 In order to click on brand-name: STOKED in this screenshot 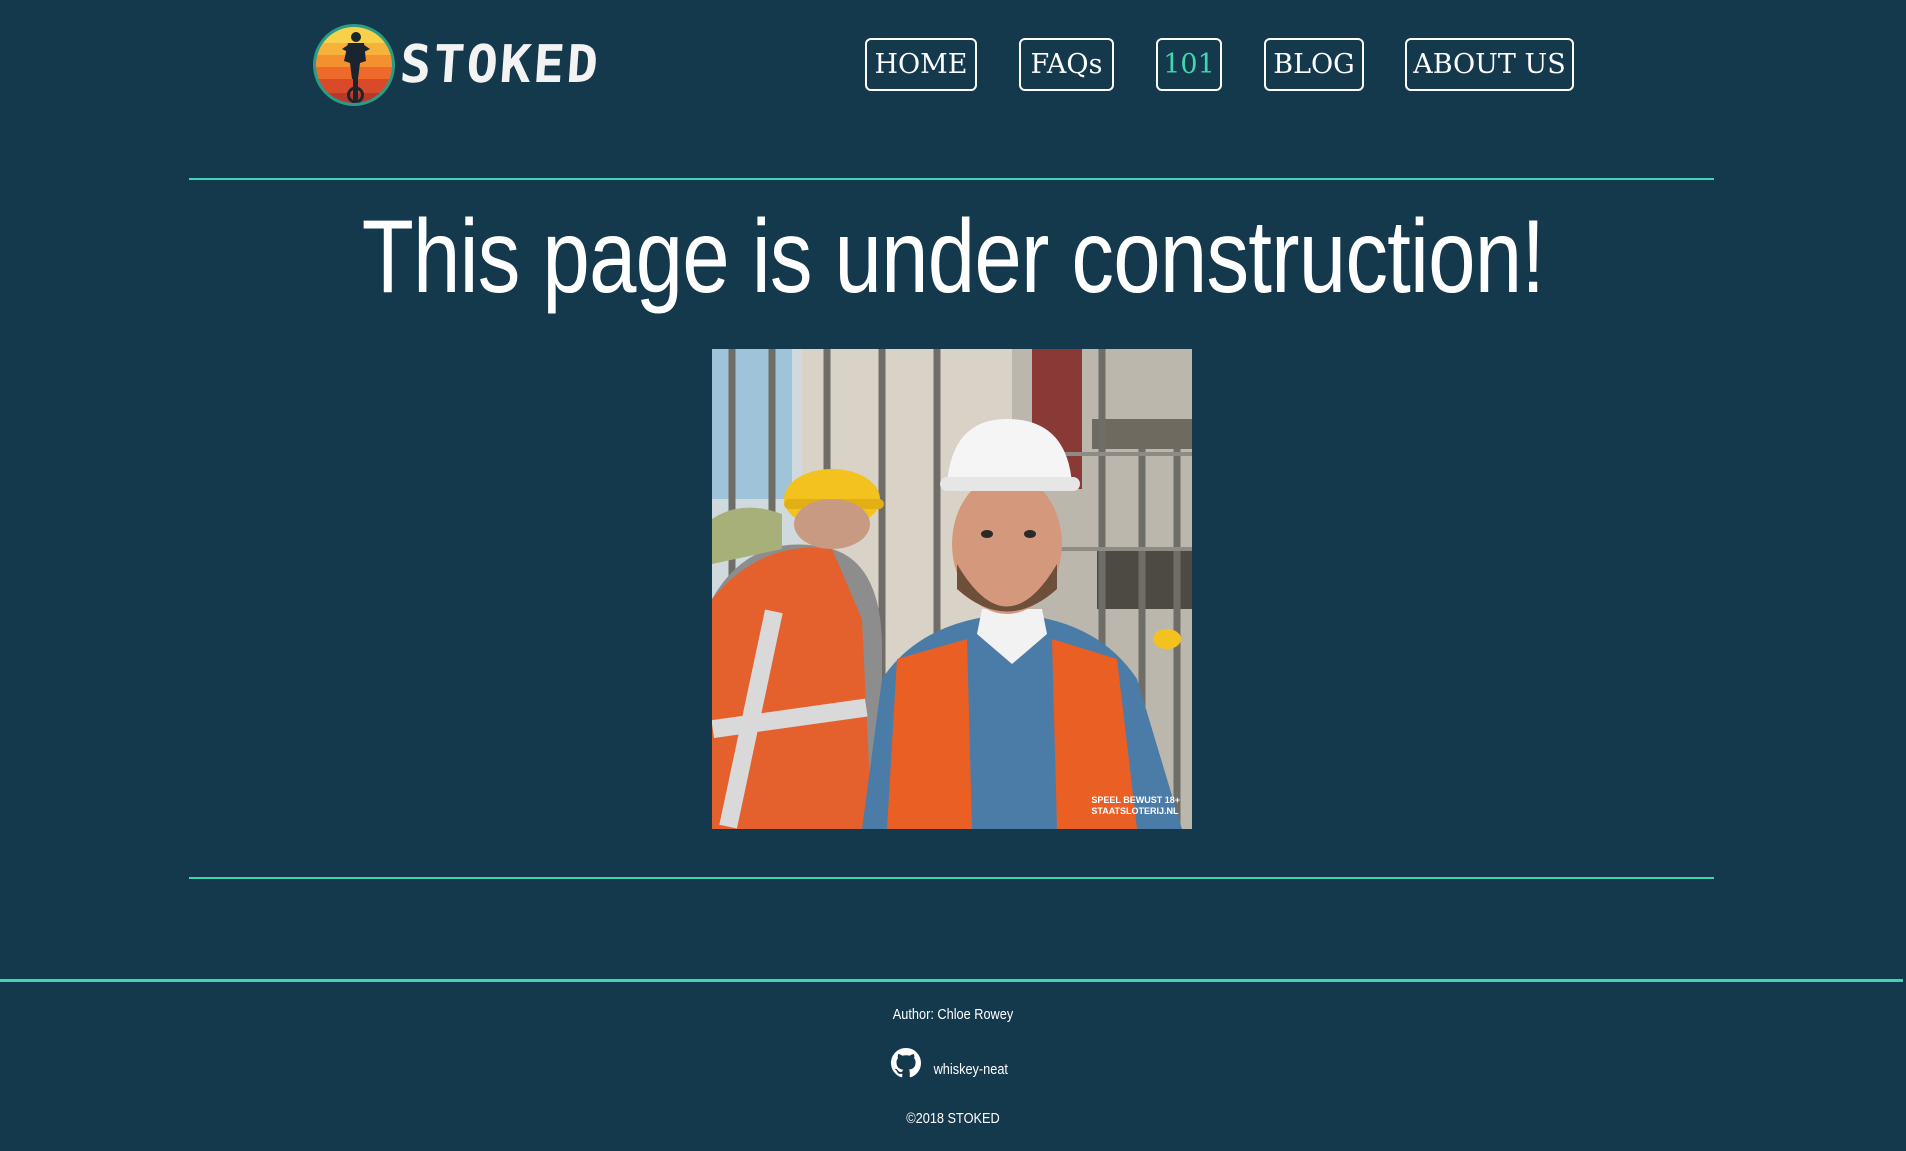, I will do `click(499, 65)`.